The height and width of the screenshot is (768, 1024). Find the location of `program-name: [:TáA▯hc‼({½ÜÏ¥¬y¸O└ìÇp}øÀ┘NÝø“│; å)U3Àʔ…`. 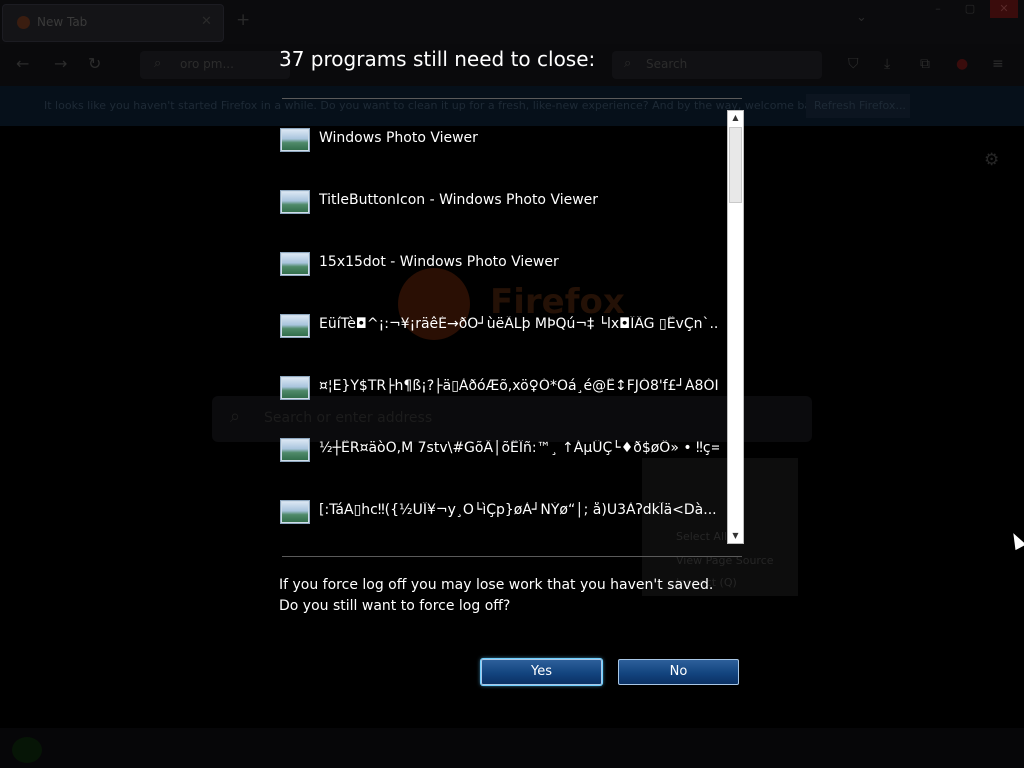

program-name: [:TáA▯hc‼({½ÜÏ¥¬y¸O└ìÇp}øÀ┘NÝø“│; å)U3Àʔ… is located at coordinates (518, 510).